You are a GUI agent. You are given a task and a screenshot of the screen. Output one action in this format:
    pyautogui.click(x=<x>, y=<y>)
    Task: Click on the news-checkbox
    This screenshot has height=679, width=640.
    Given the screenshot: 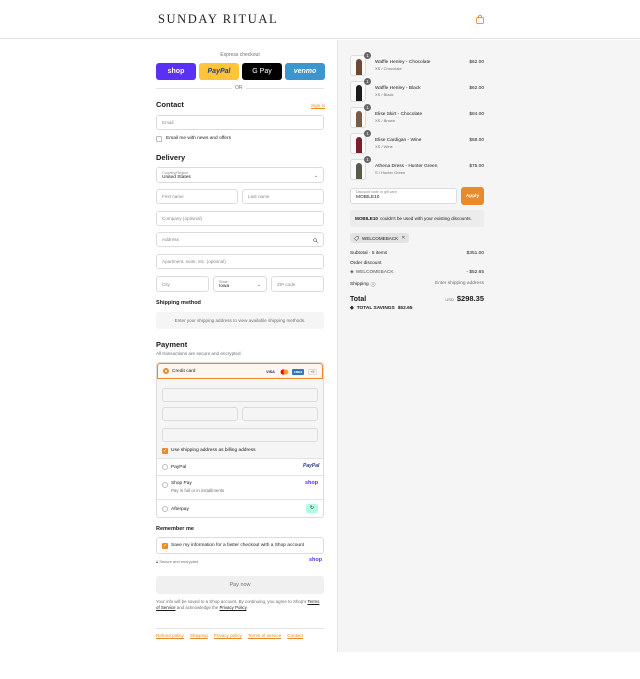 What is the action you would take?
    pyautogui.click(x=159, y=139)
    